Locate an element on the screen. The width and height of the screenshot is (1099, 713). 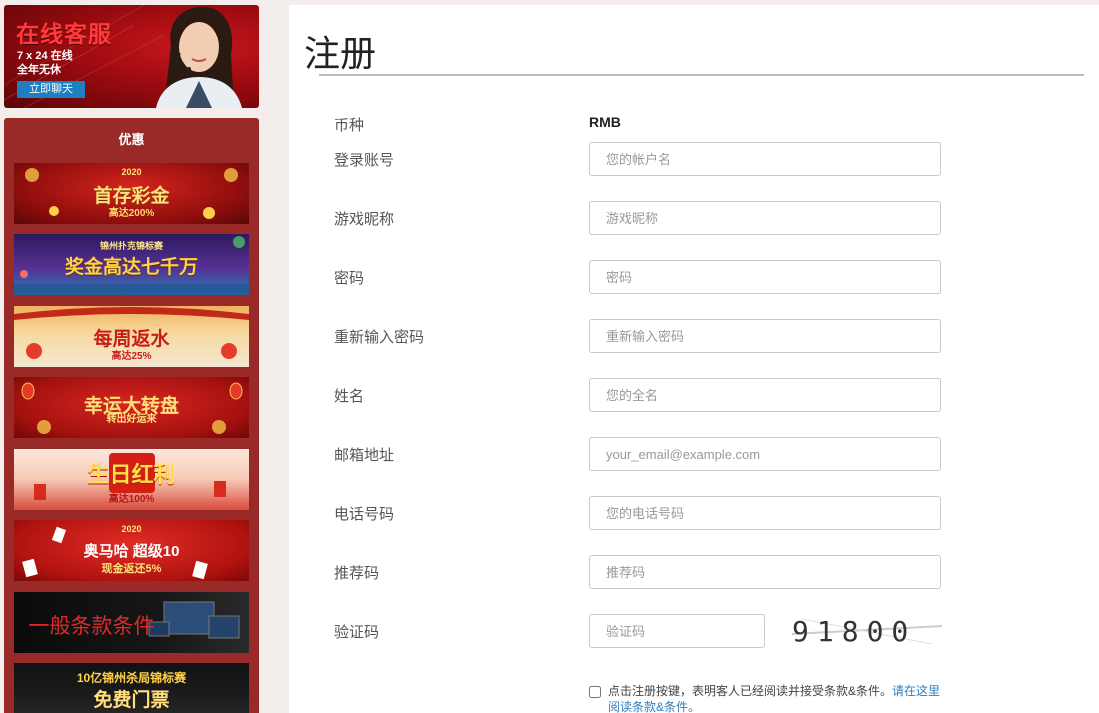
promo-banner-poker-tournament: 锦州扑克锦标赛 奖金高达七千万 is located at coordinates (131, 264).